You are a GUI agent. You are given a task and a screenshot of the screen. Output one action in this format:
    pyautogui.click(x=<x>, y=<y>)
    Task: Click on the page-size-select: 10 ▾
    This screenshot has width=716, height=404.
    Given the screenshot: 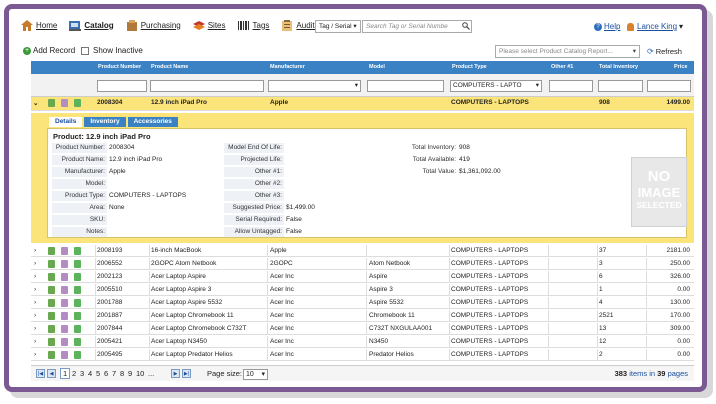 What is the action you would take?
    pyautogui.click(x=255, y=374)
    